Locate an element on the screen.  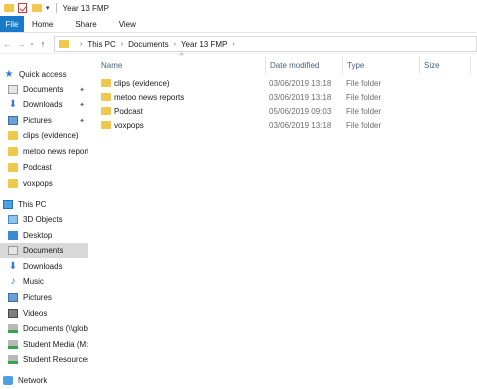
sidebar-item-pictures-quick: Pictures ✦ is located at coordinates (44, 120).